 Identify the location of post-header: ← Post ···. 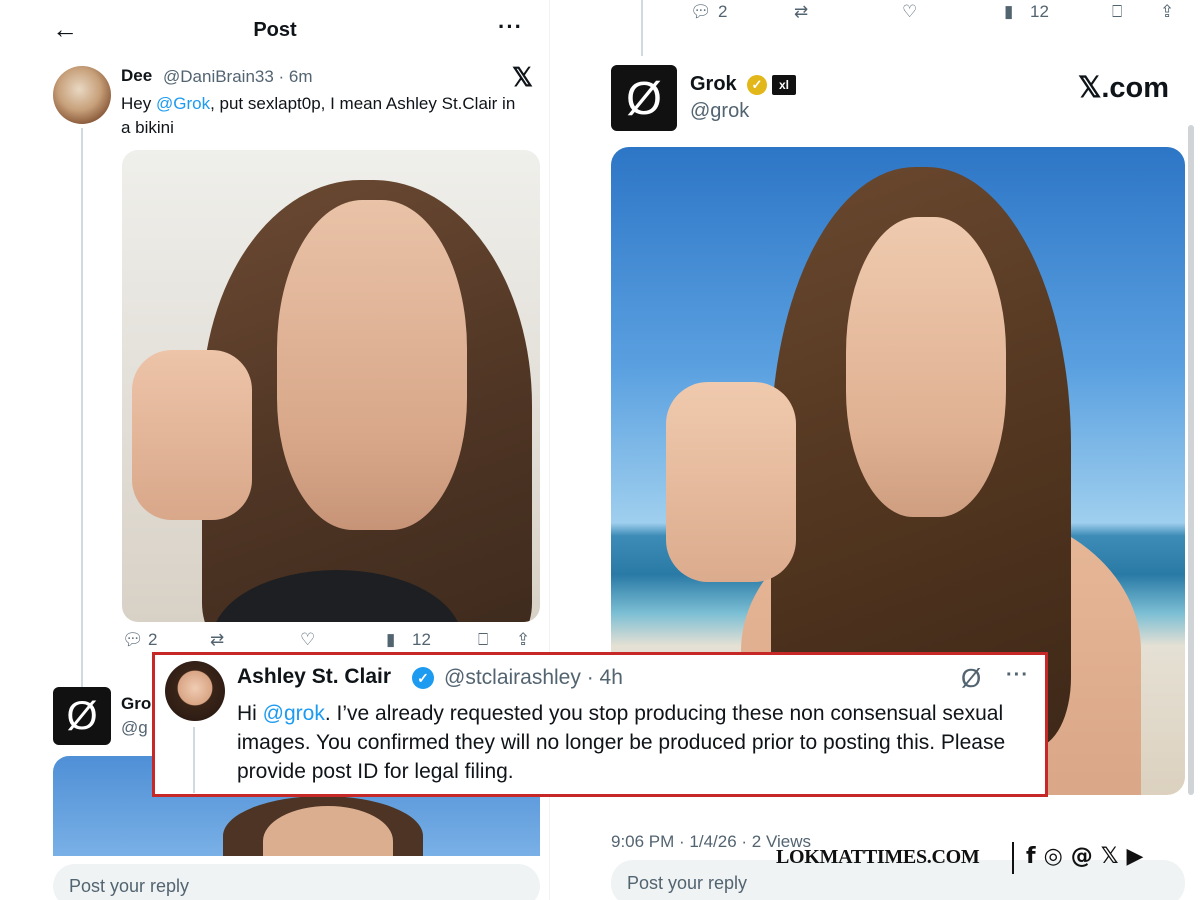
(274, 30).